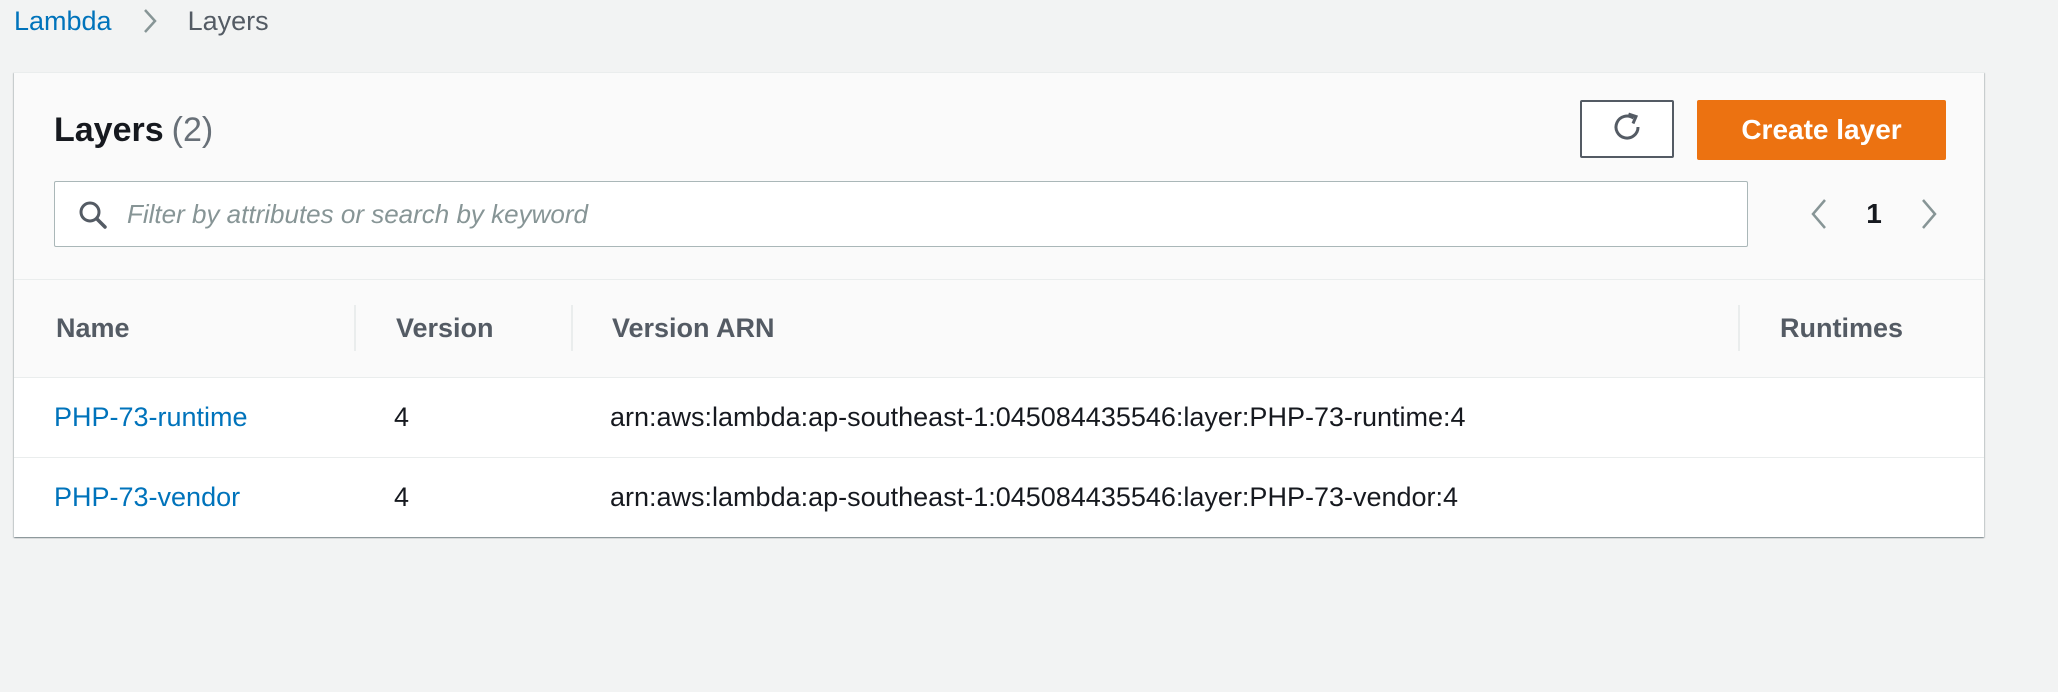 The width and height of the screenshot is (2058, 692). What do you see at coordinates (192, 130) in the screenshot?
I see `layer-count: (2)` at bounding box center [192, 130].